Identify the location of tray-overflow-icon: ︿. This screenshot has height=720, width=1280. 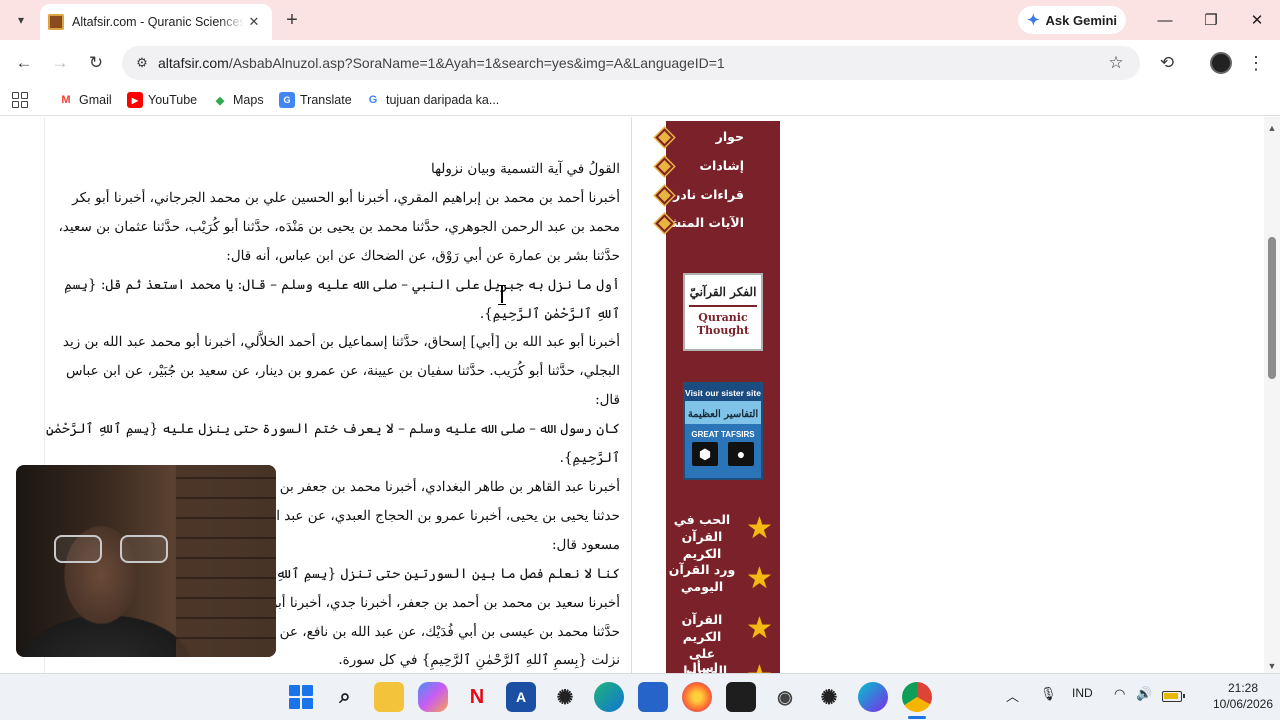
(1012, 695).